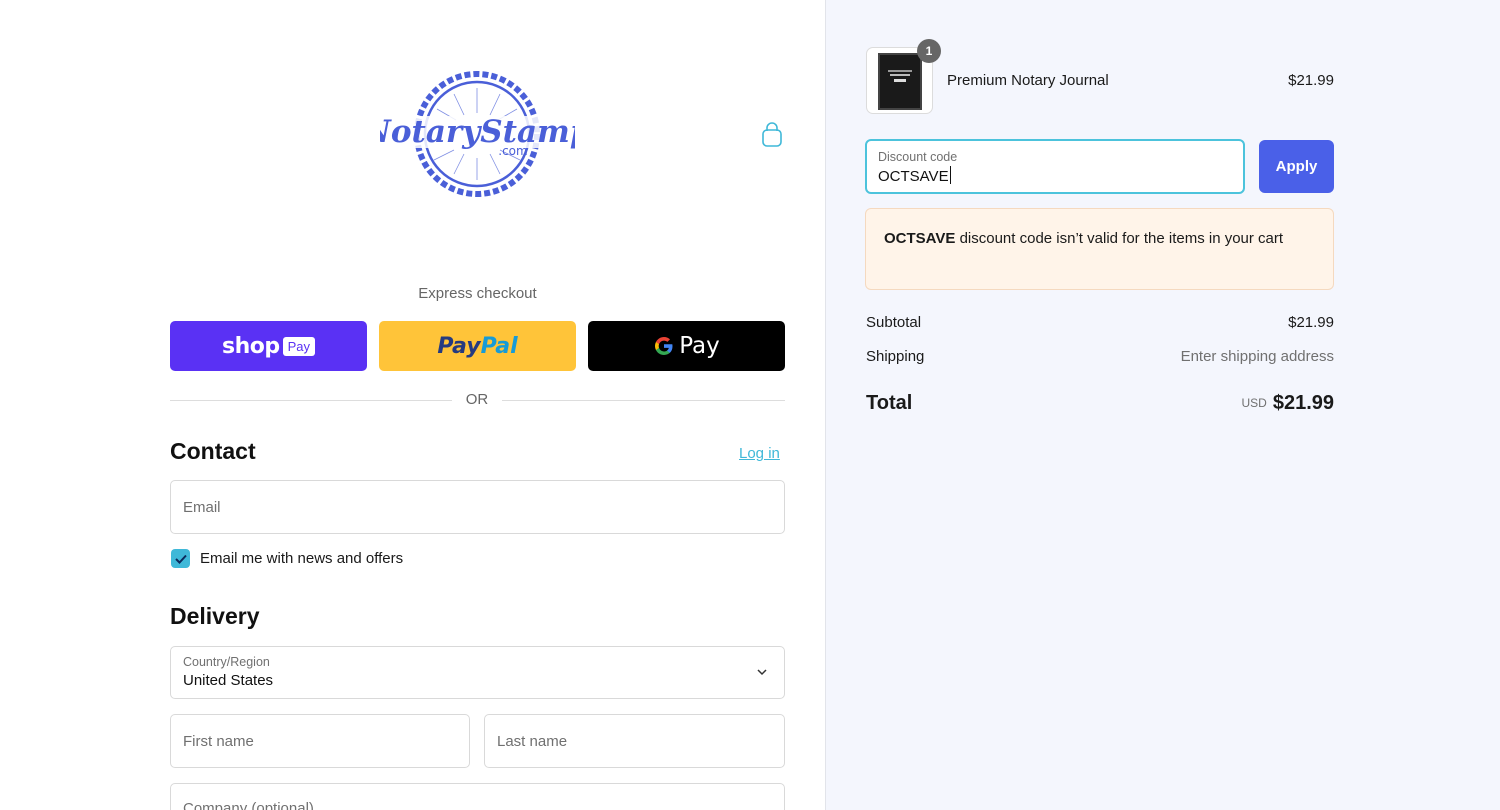 This screenshot has width=1500, height=810. I want to click on shop-pay-button: shop Pay, so click(268, 346).